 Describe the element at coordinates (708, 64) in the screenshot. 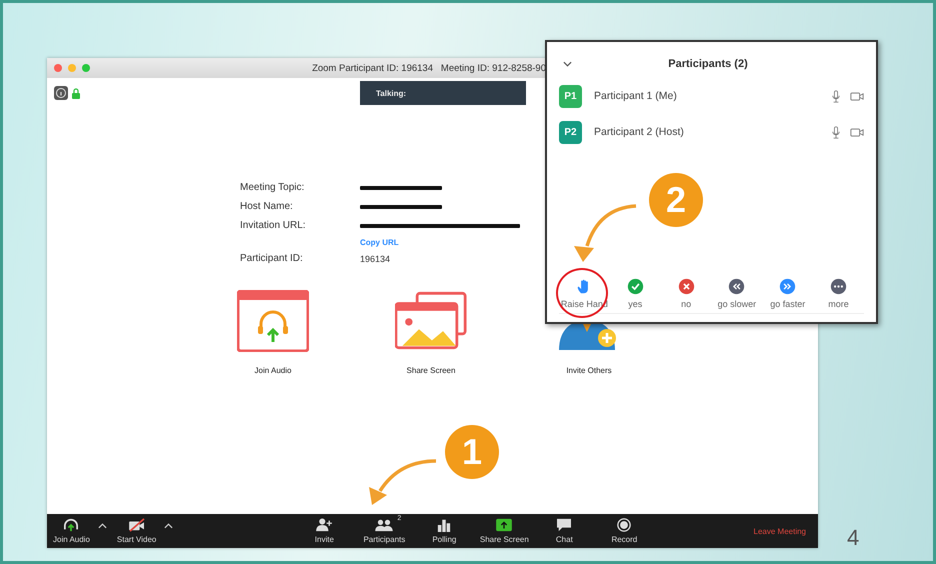

I see `panel-title: Participants (2)` at that location.